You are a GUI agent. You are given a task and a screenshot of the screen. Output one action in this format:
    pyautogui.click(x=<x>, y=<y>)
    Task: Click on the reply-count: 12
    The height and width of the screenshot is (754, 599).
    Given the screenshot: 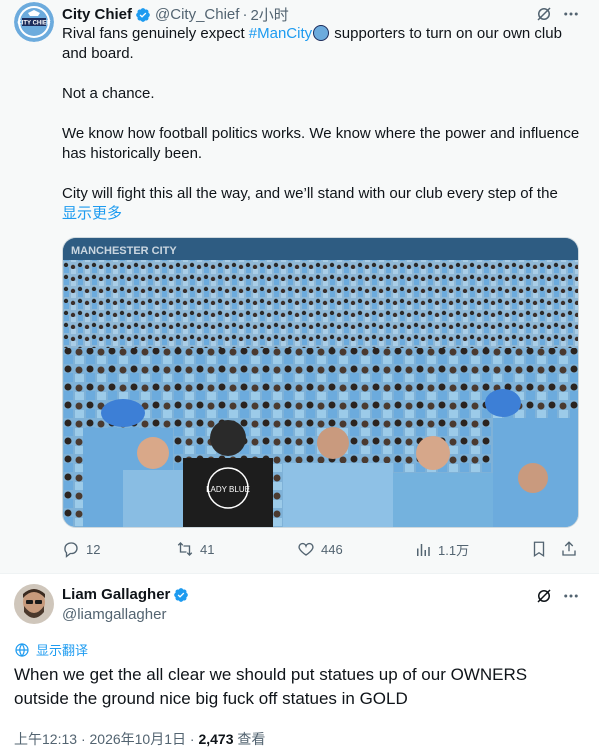 What is the action you would take?
    pyautogui.click(x=93, y=549)
    